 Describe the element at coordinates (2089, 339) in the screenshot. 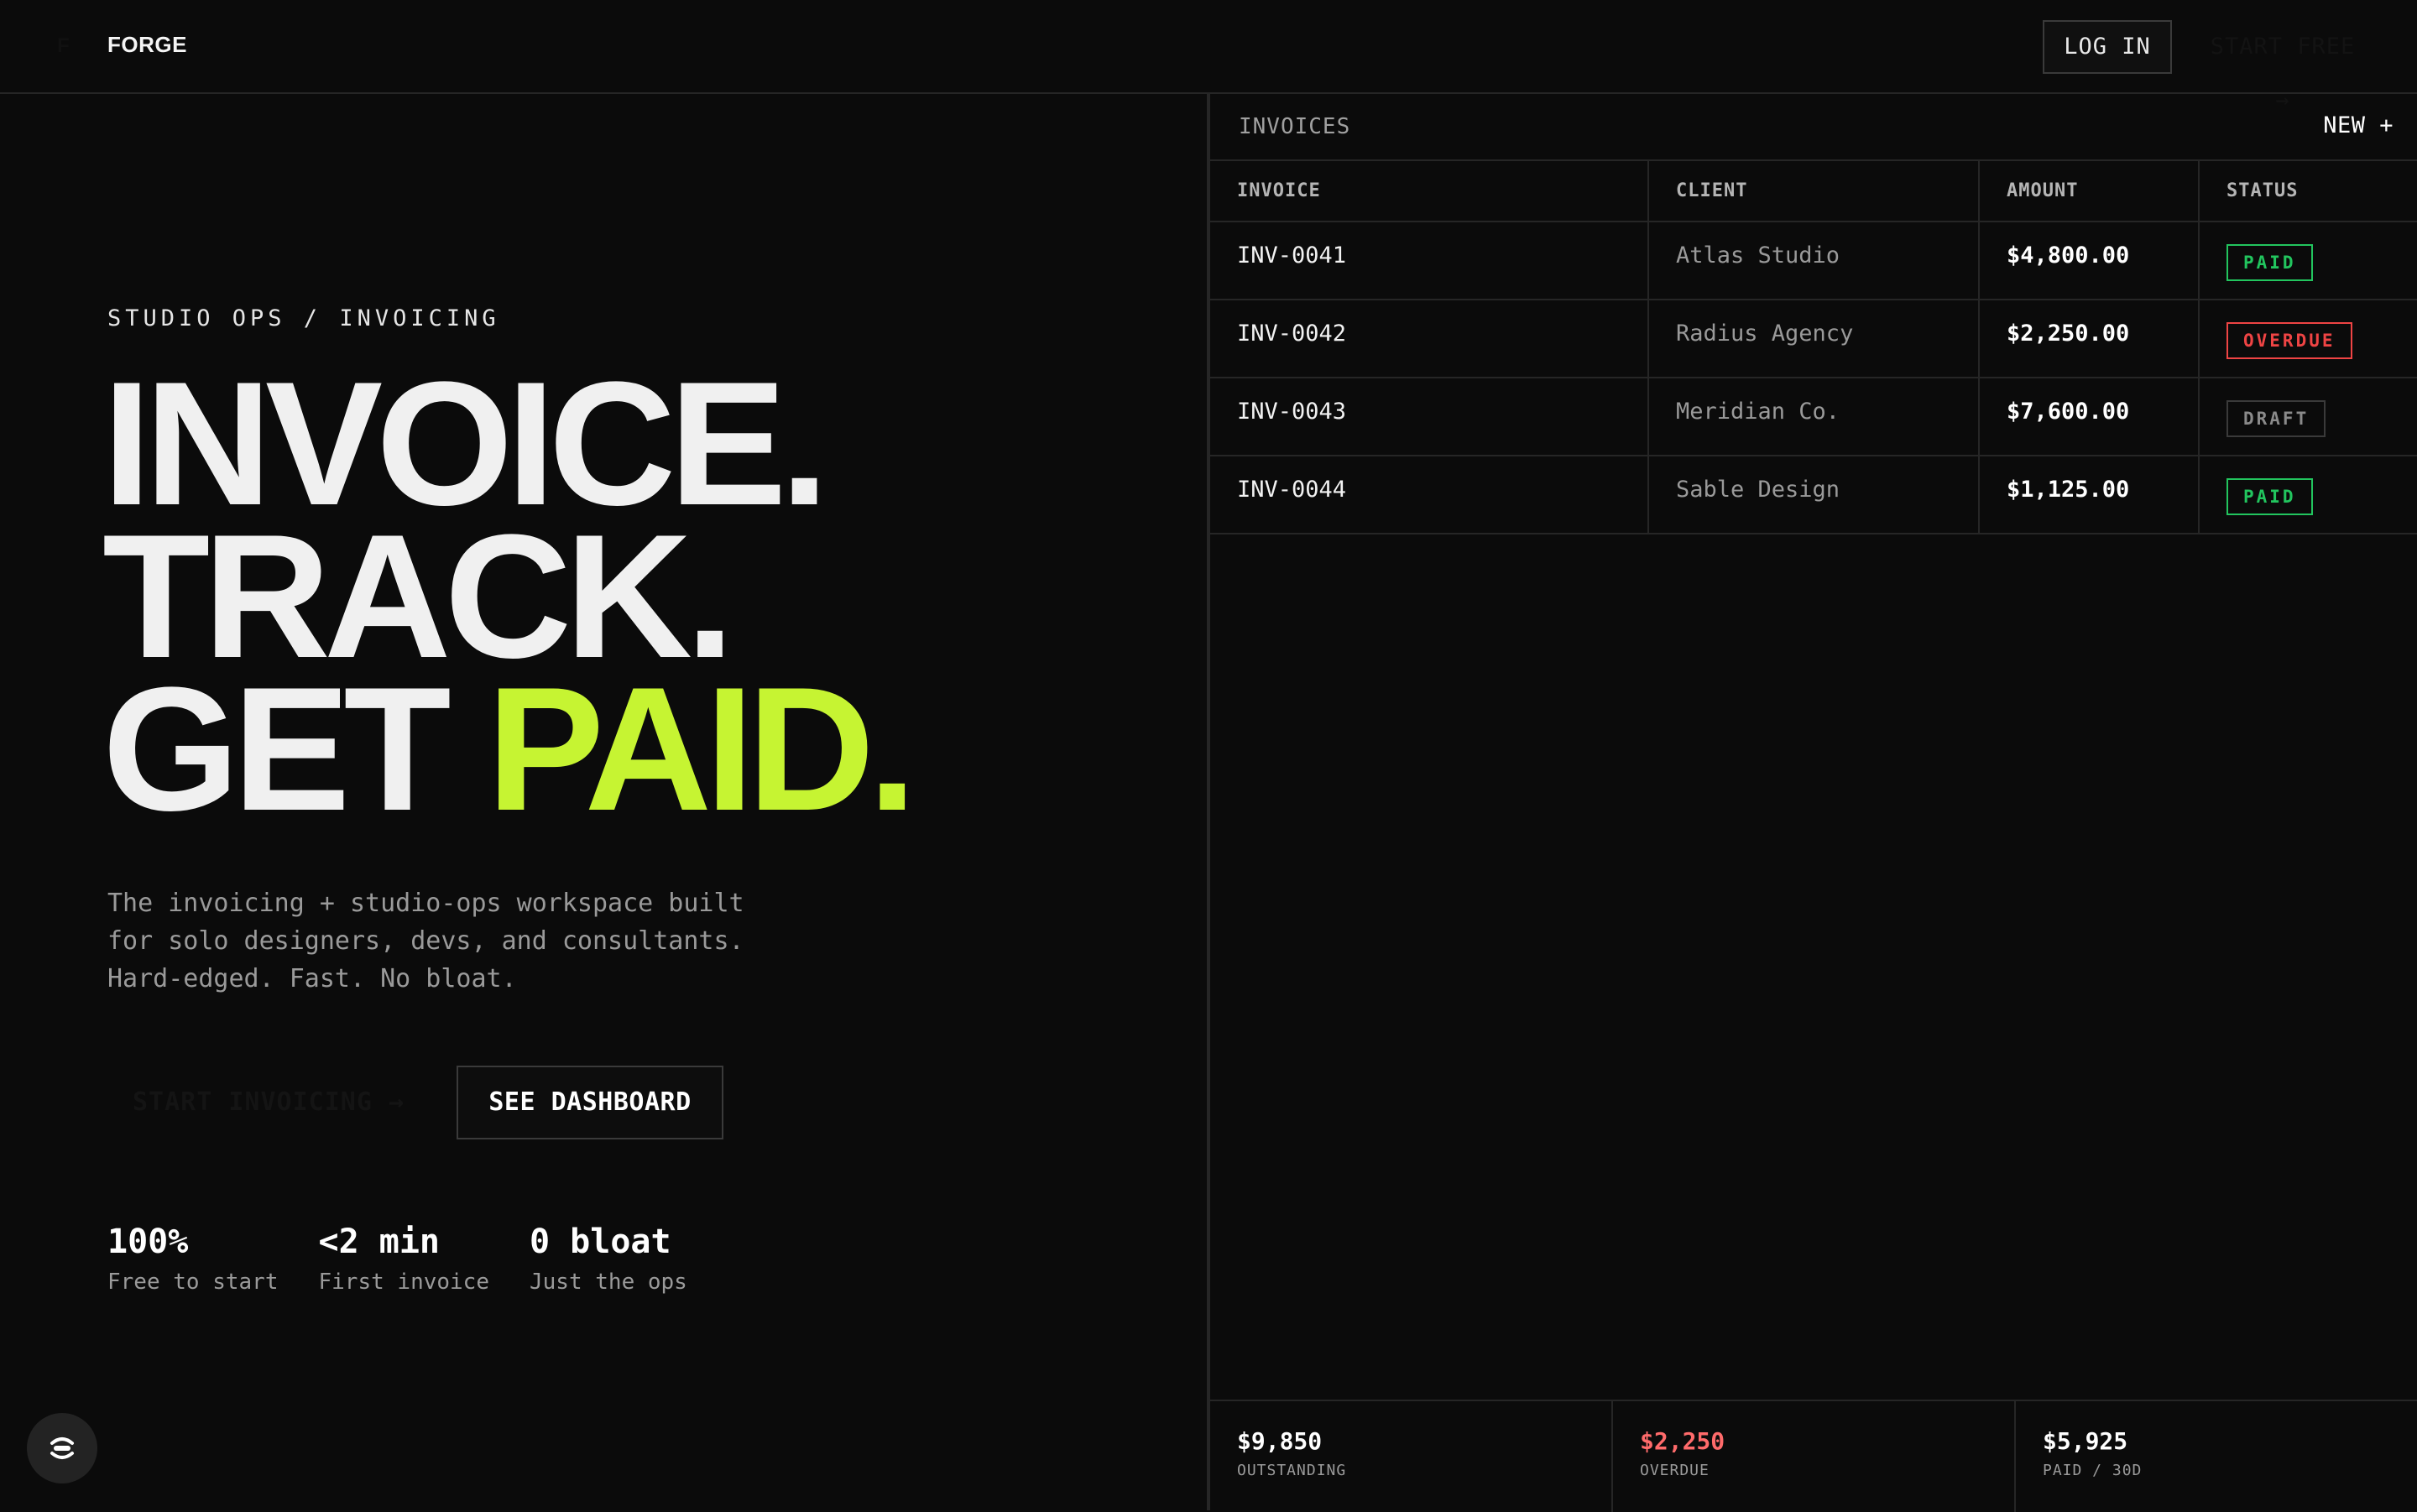

I see `cell-amount: $2,250.00` at that location.